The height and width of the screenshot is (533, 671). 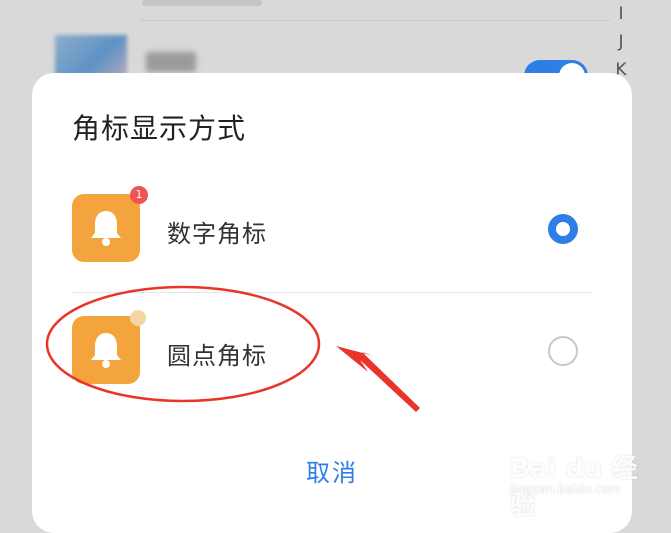 What do you see at coordinates (183, 344) in the screenshot?
I see `annotation-ellipse` at bounding box center [183, 344].